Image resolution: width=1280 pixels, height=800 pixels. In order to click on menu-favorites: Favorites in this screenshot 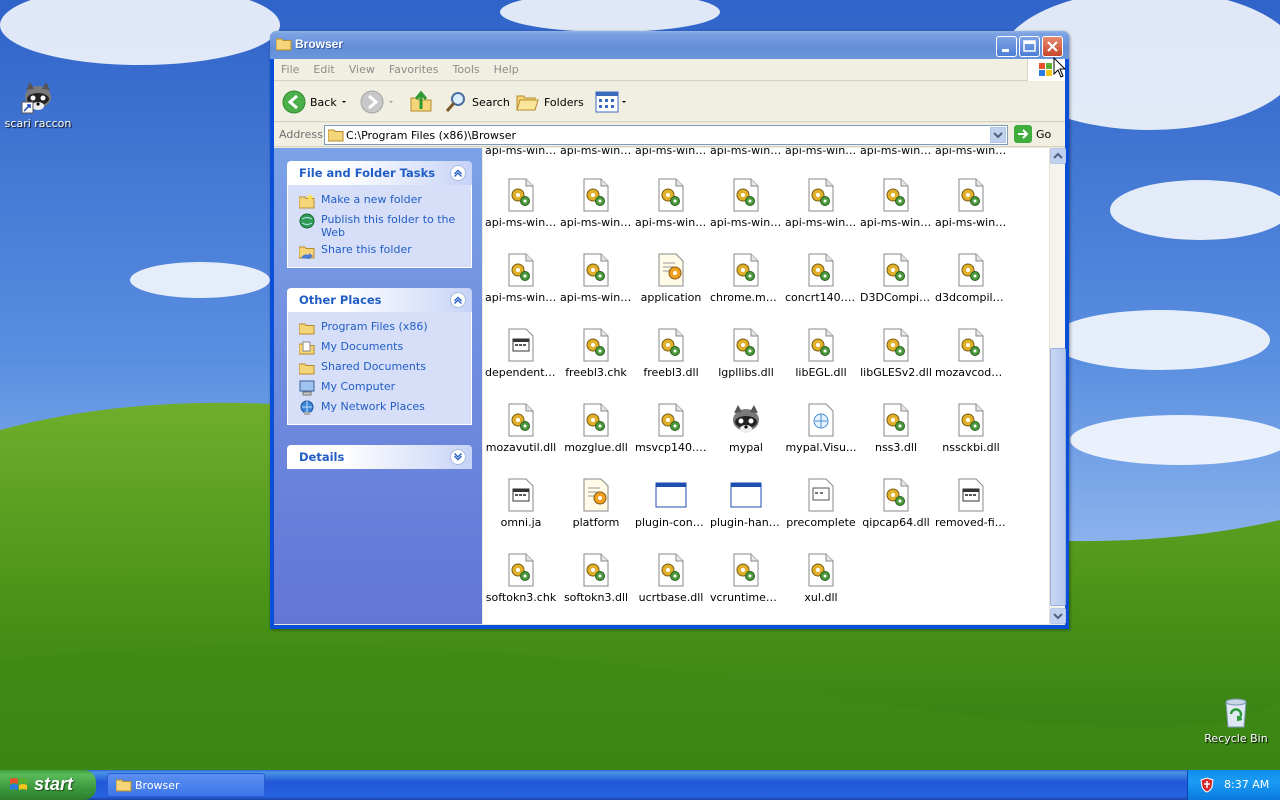, I will do `click(414, 67)`.